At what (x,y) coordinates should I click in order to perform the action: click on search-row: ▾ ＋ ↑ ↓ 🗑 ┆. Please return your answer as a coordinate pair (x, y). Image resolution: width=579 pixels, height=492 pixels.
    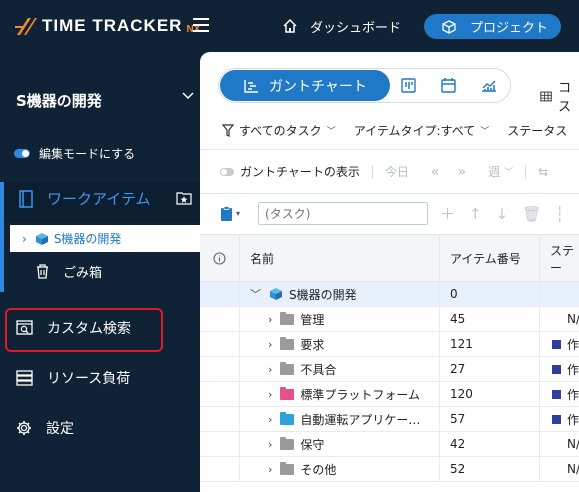
    Looking at the image, I should click on (399, 213).